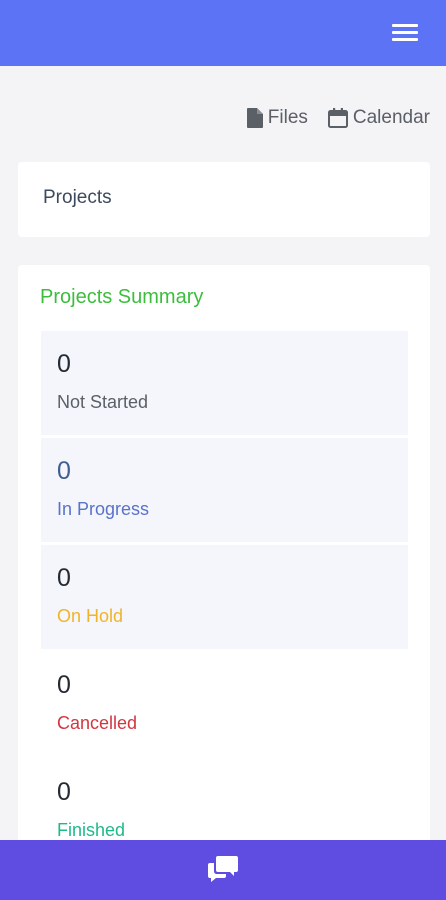  What do you see at coordinates (90, 616) in the screenshot?
I see `stat-label: On Hold` at bounding box center [90, 616].